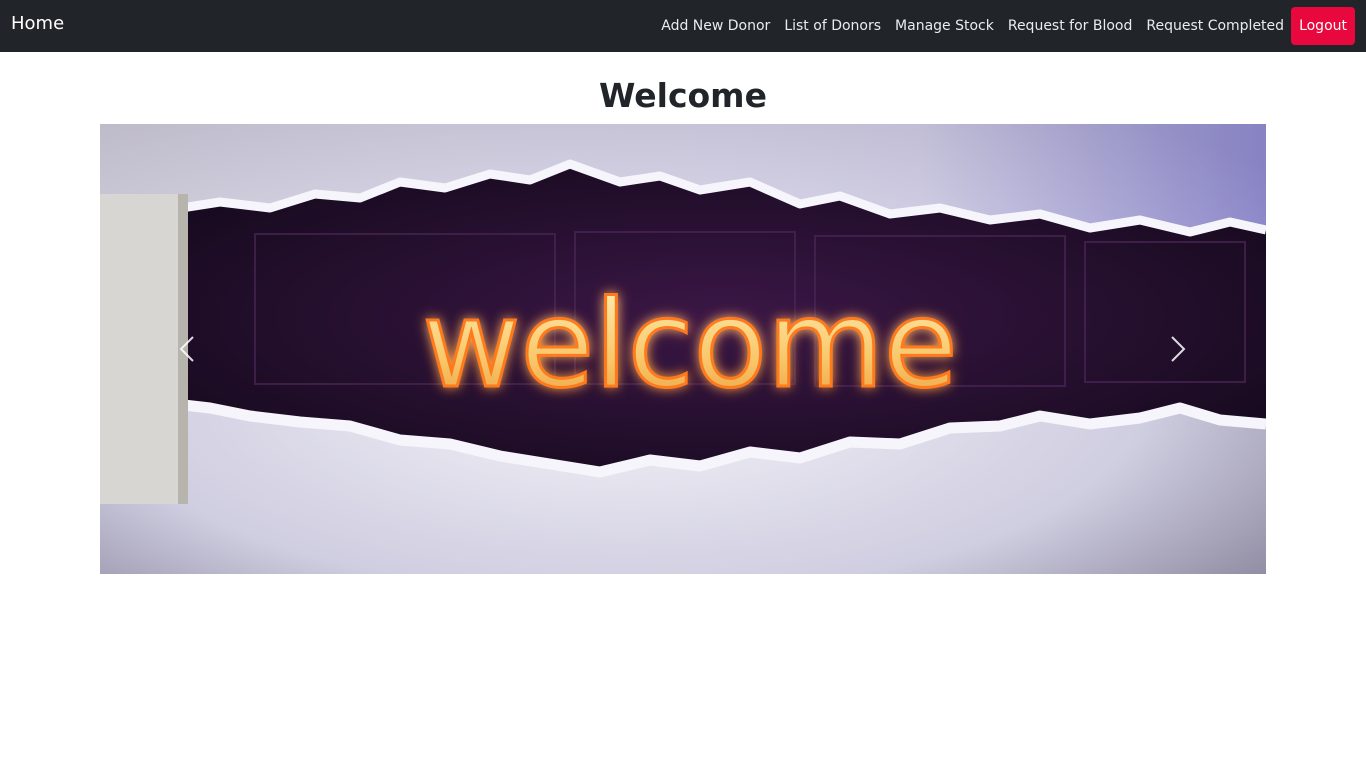 The width and height of the screenshot is (1366, 768). I want to click on nav-link-list-of-donors: List of Donors, so click(832, 26).